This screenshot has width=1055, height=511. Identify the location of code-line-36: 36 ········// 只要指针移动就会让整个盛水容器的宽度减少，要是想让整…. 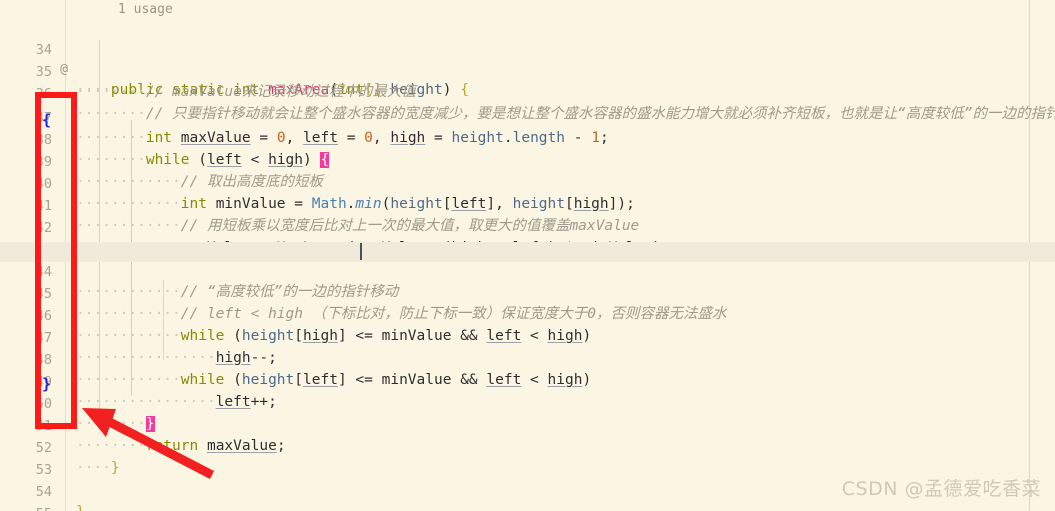
(527, 93).